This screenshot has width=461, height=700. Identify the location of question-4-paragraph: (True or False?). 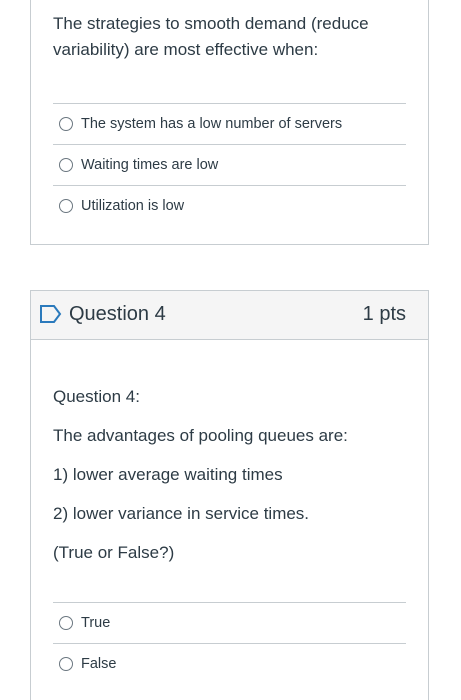
(114, 552).